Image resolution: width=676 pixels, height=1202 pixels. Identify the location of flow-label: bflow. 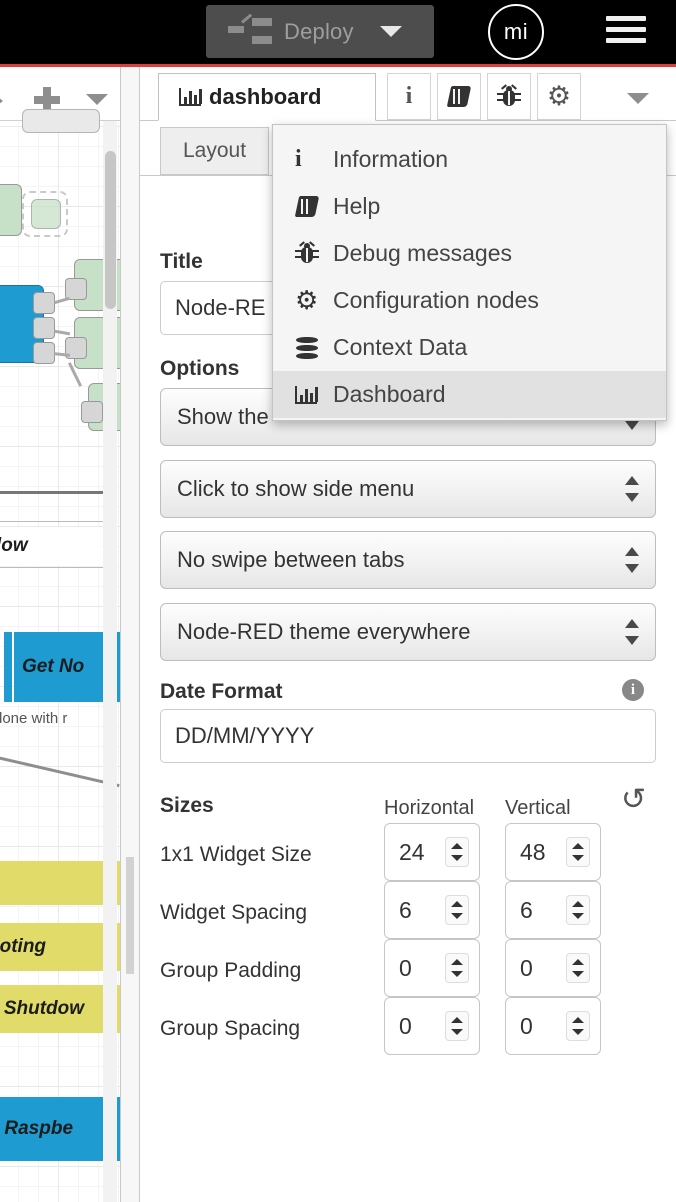
(50, 546).